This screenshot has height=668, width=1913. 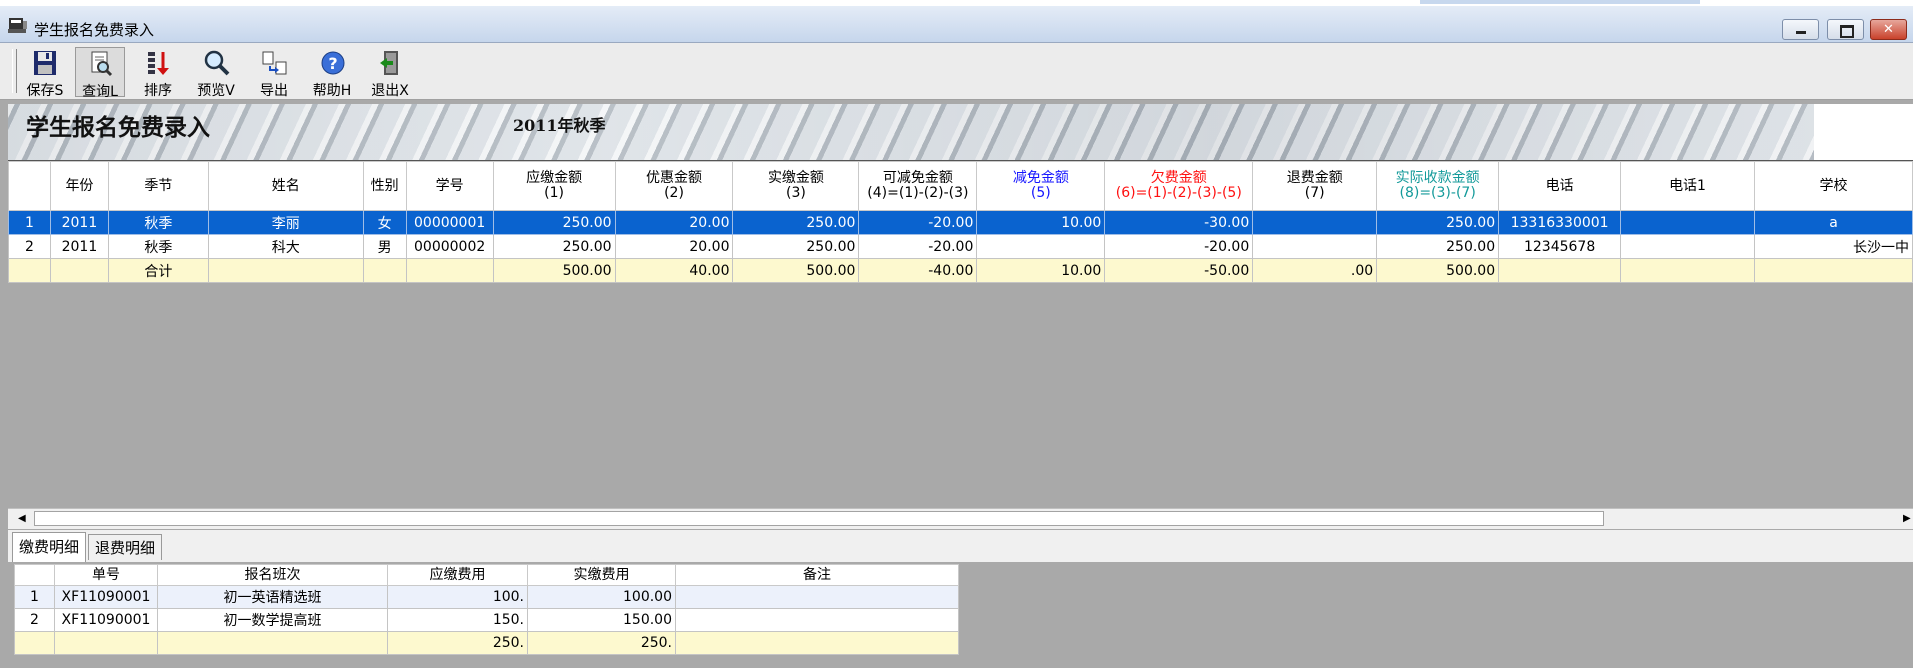 I want to click on header-school: 学校, so click(x=1833, y=186).